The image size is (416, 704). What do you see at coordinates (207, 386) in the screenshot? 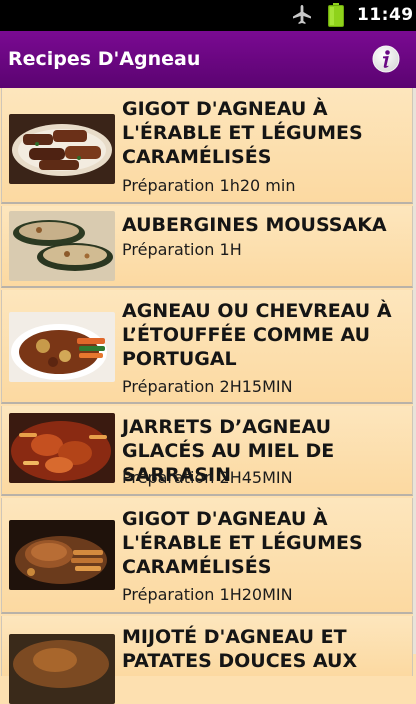
I see `recipe-prep-time: Préparation 2H15MIN` at bounding box center [207, 386].